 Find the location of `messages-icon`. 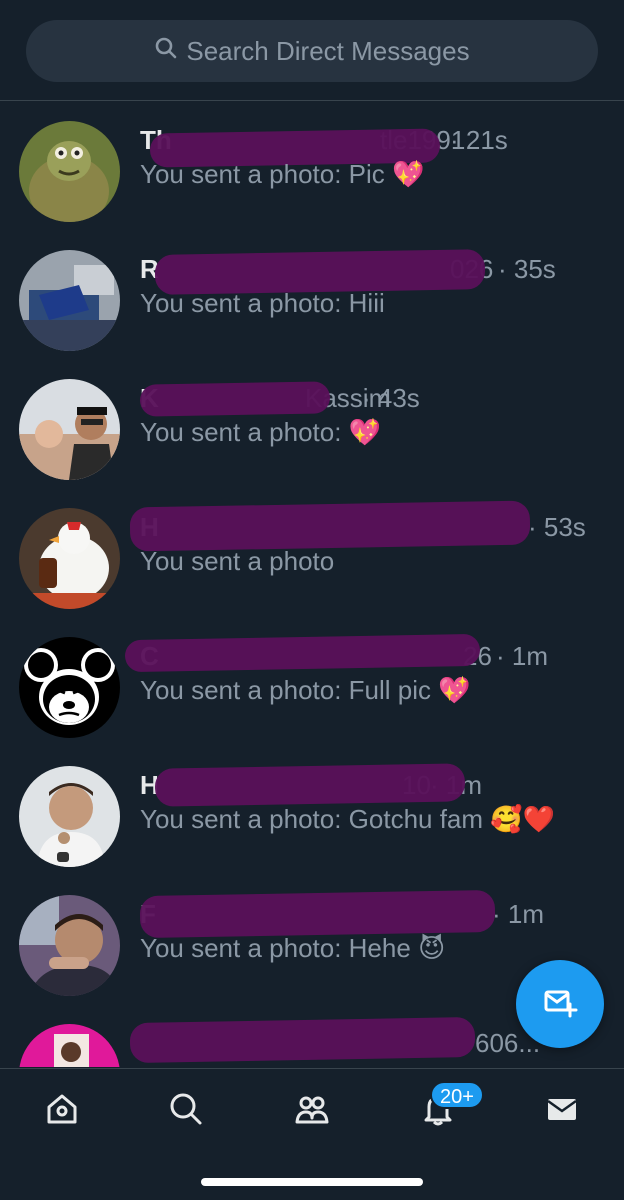

messages-icon is located at coordinates (562, 1111).